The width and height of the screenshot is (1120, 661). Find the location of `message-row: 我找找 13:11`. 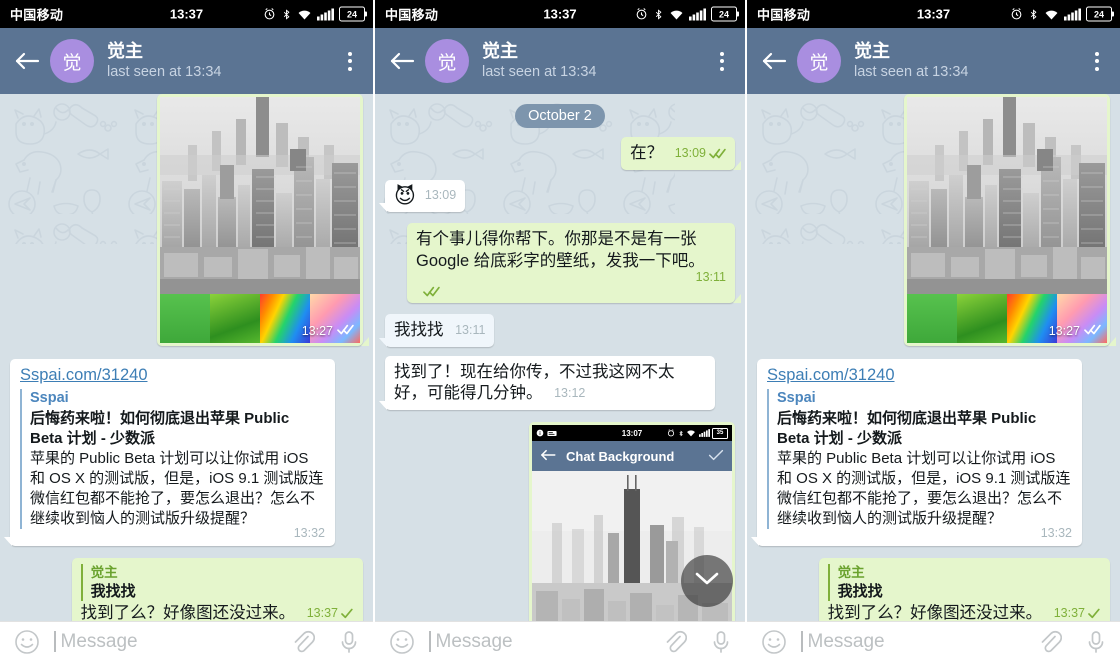

message-row: 我找找 13:11 is located at coordinates (556, 330).